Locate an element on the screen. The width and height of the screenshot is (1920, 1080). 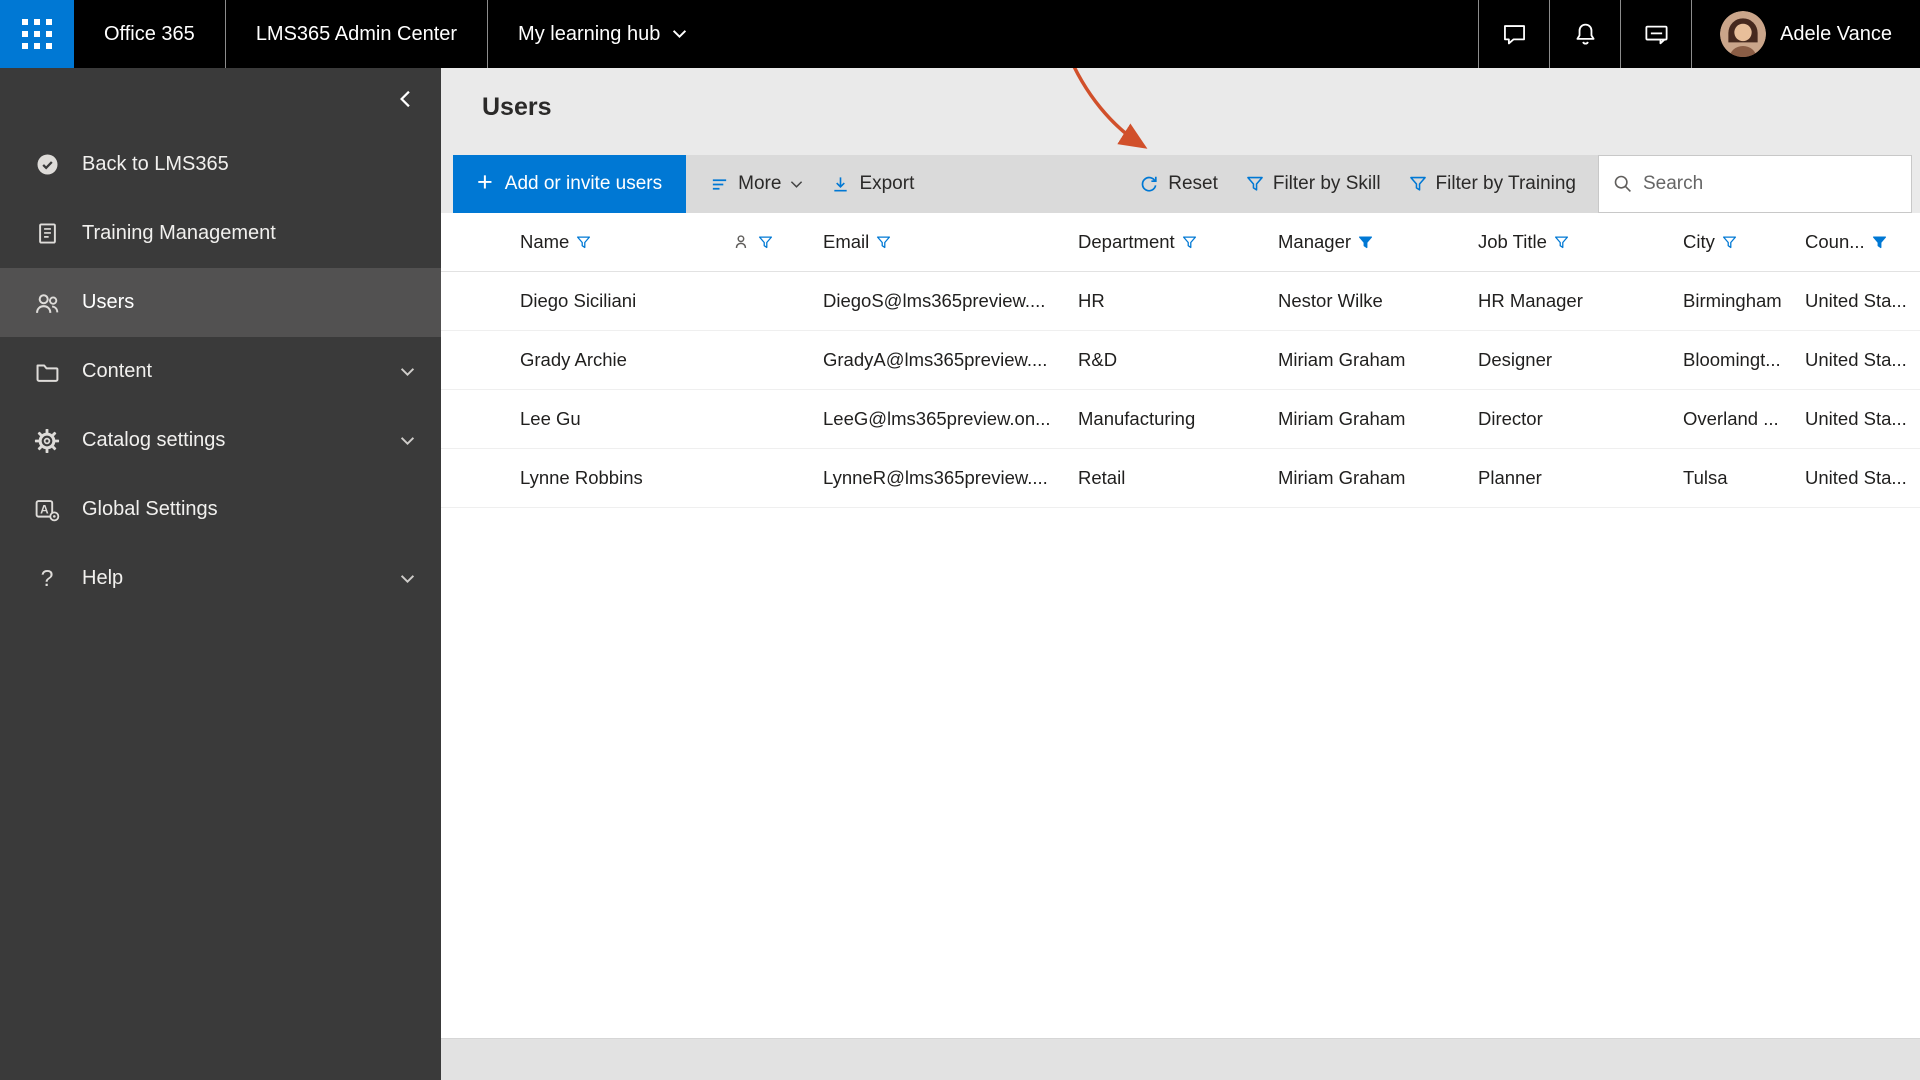
office365-brand: Office 365 is located at coordinates (149, 34).